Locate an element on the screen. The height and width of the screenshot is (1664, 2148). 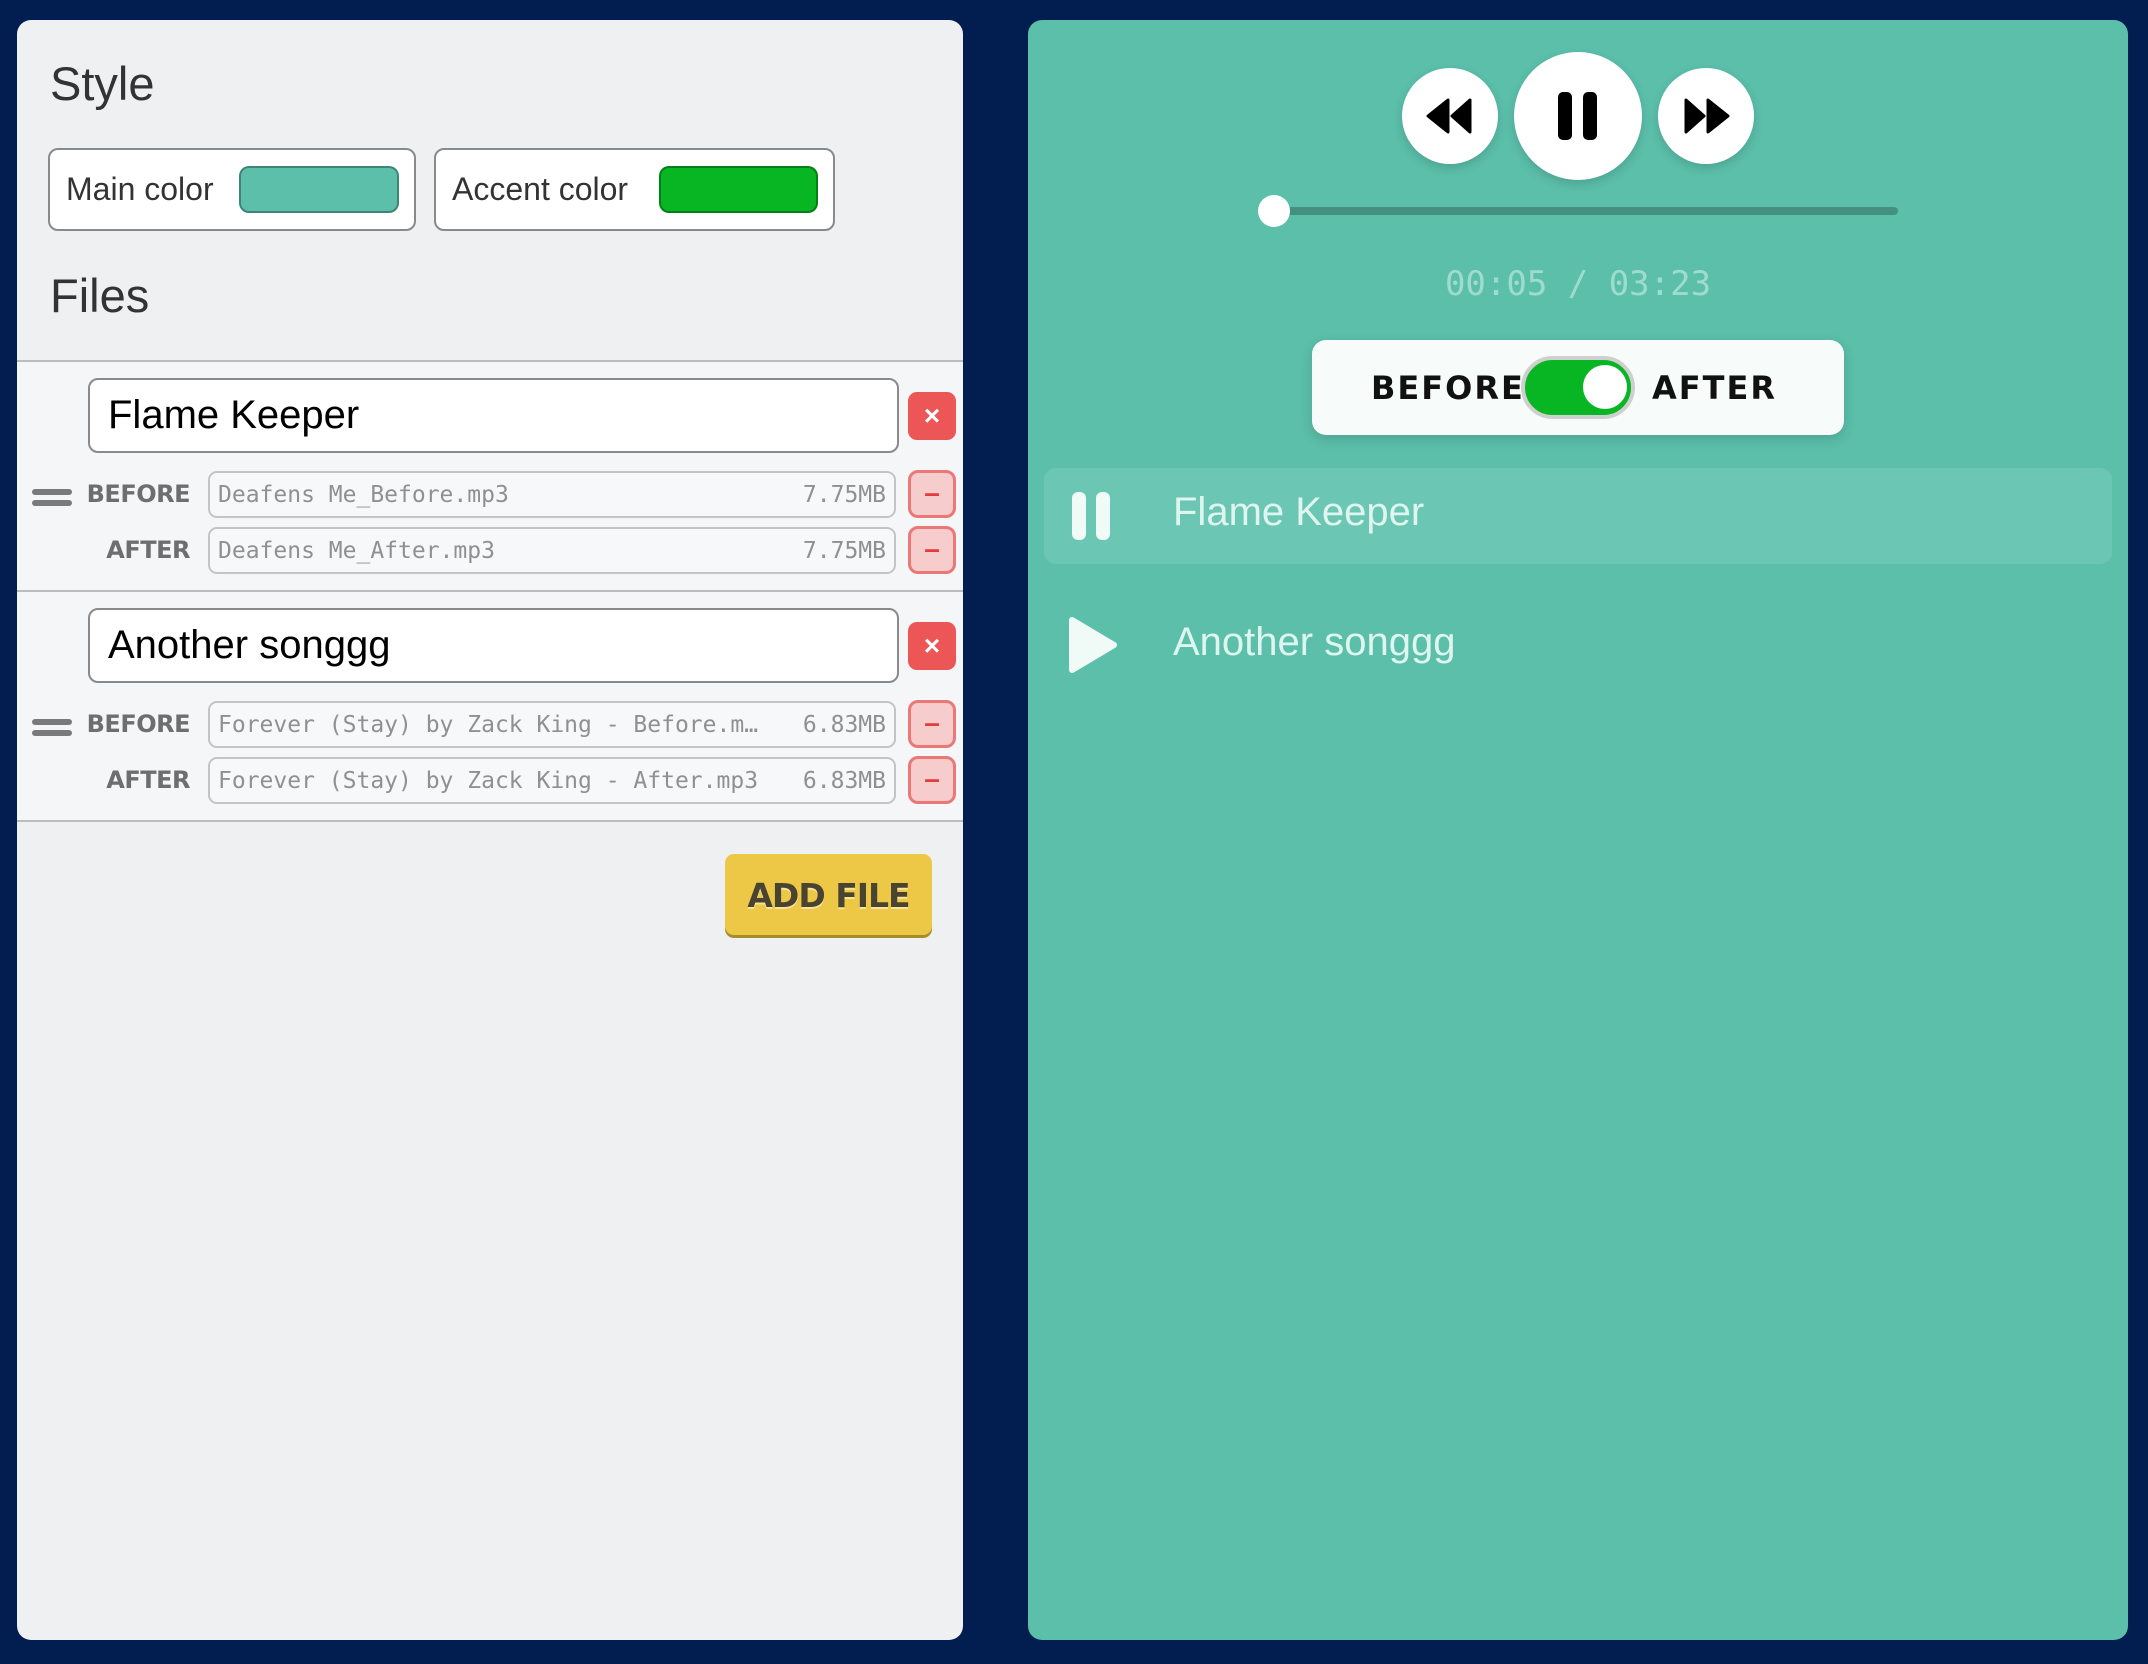
before-toggle-label: BEFORE is located at coordinates (1448, 388).